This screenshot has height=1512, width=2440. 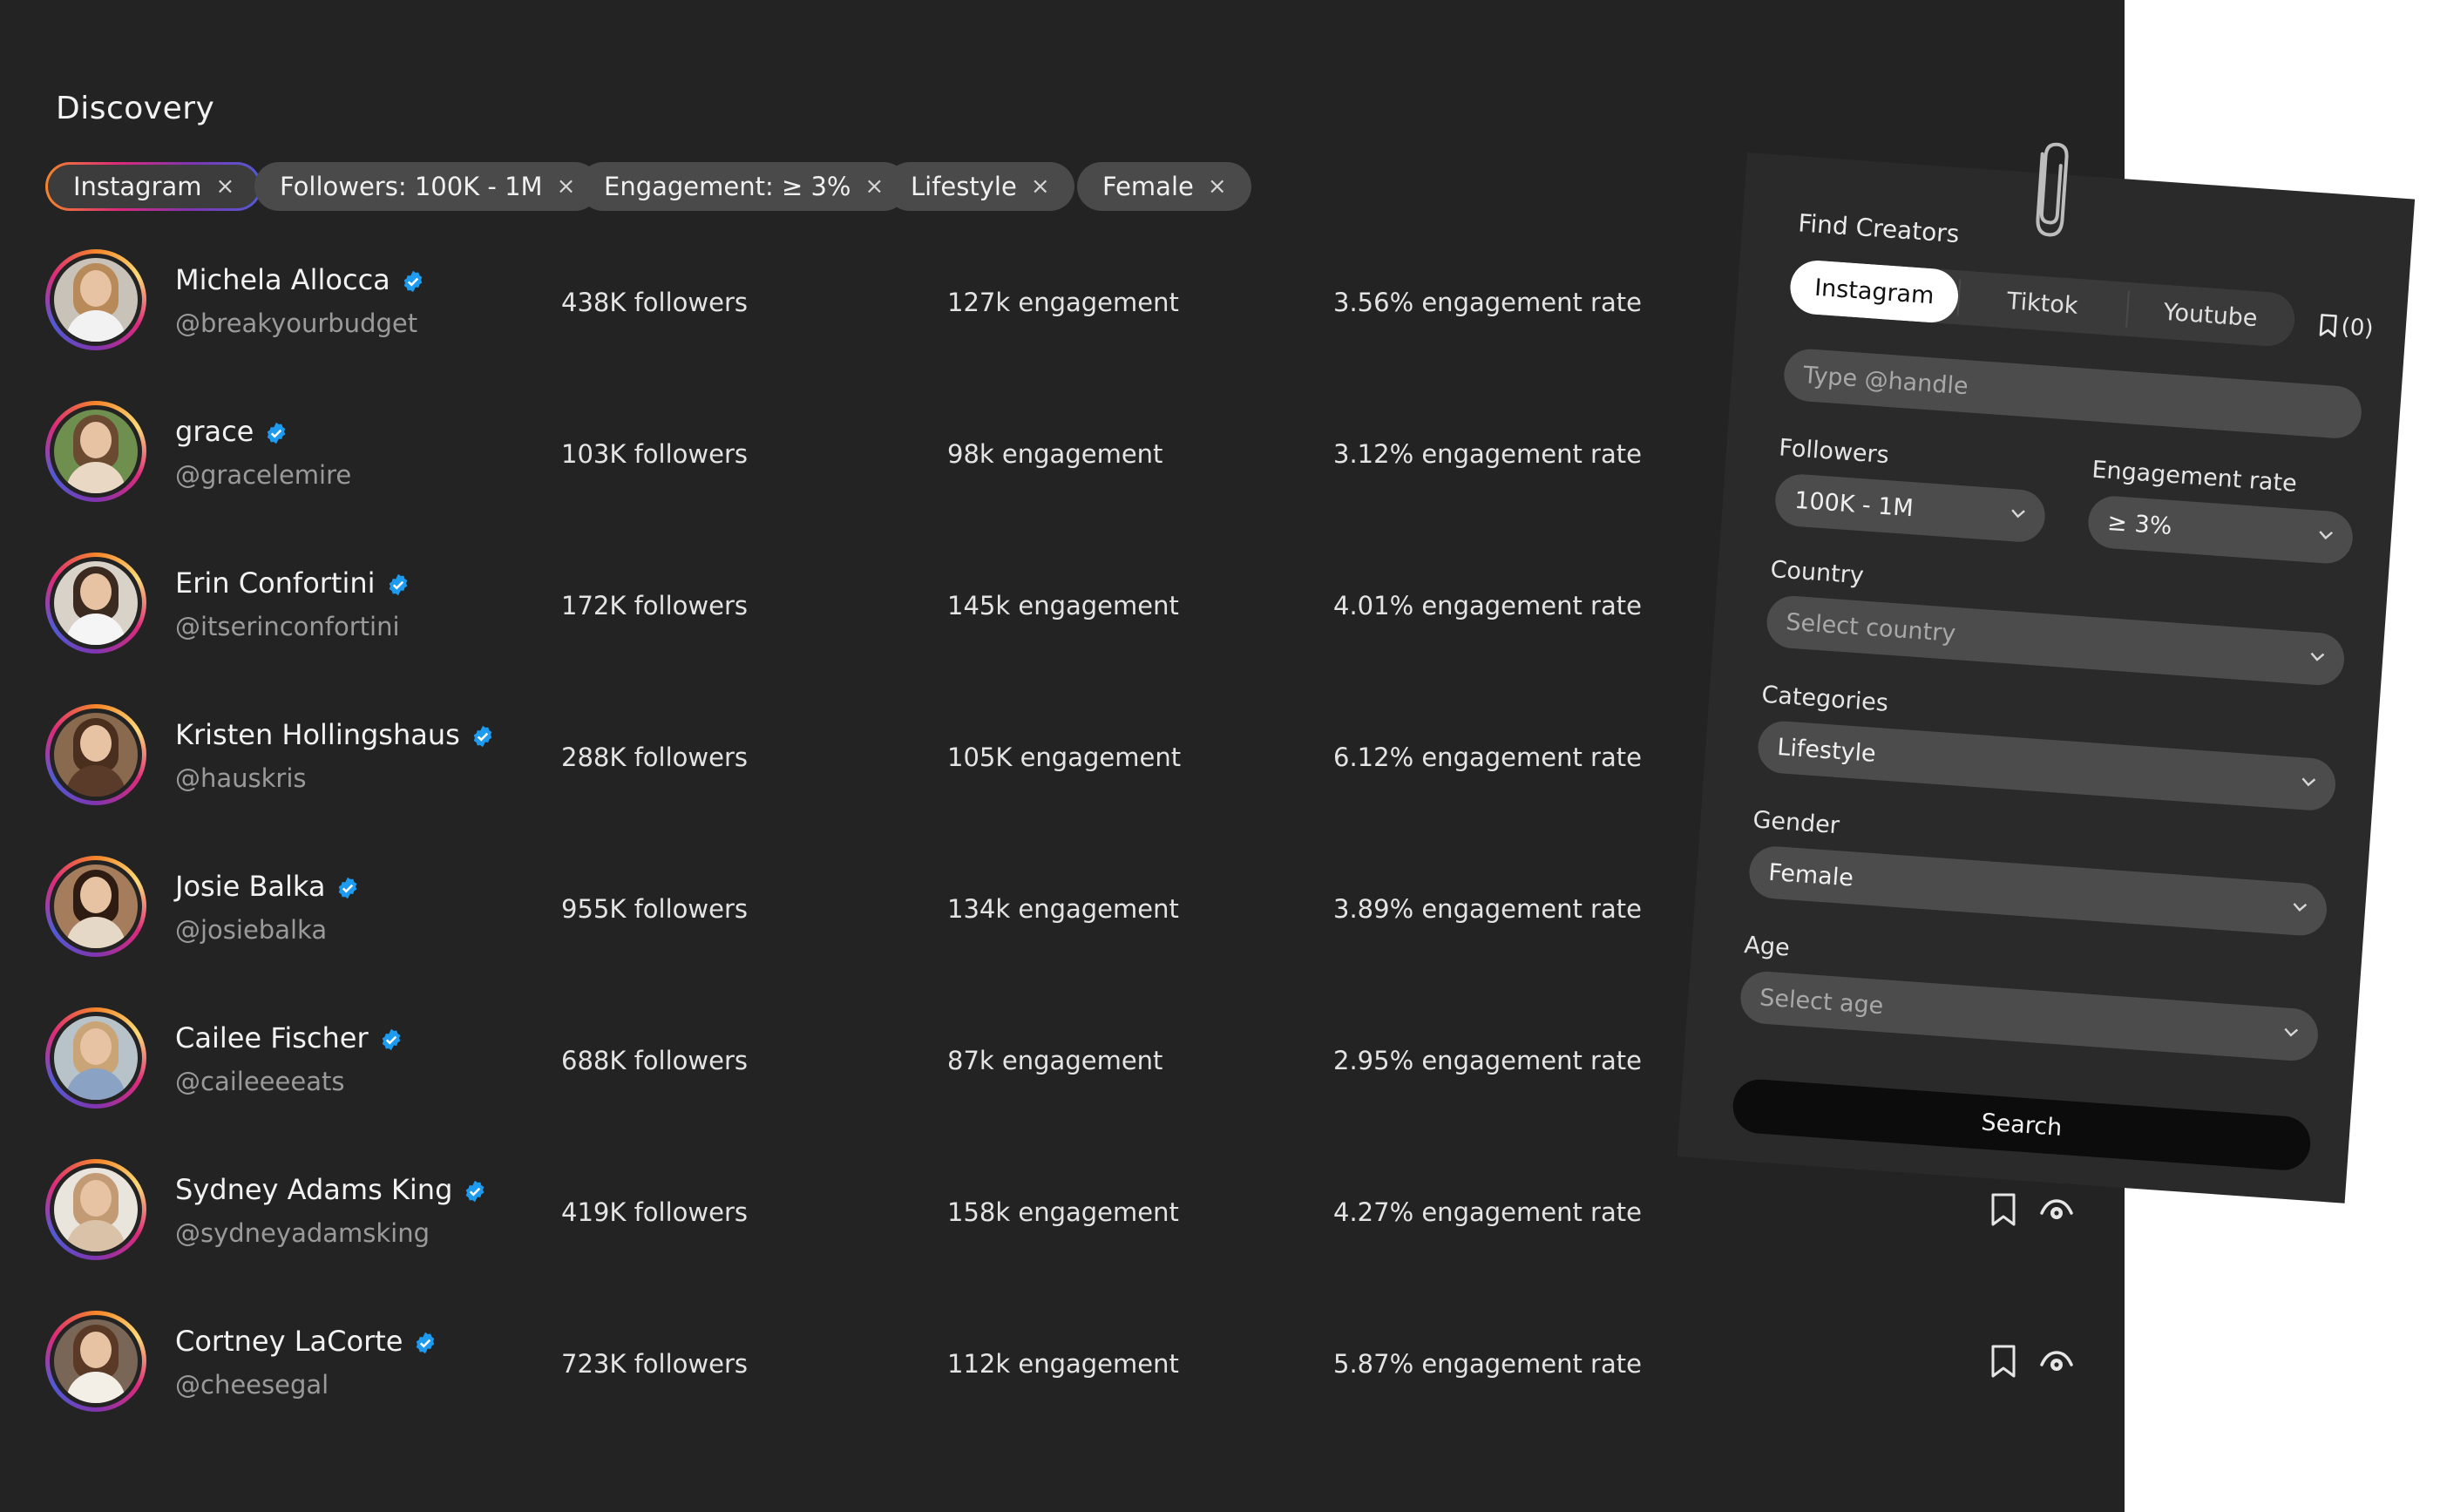 What do you see at coordinates (1810, 875) in the screenshot?
I see `gender-value: Female` at bounding box center [1810, 875].